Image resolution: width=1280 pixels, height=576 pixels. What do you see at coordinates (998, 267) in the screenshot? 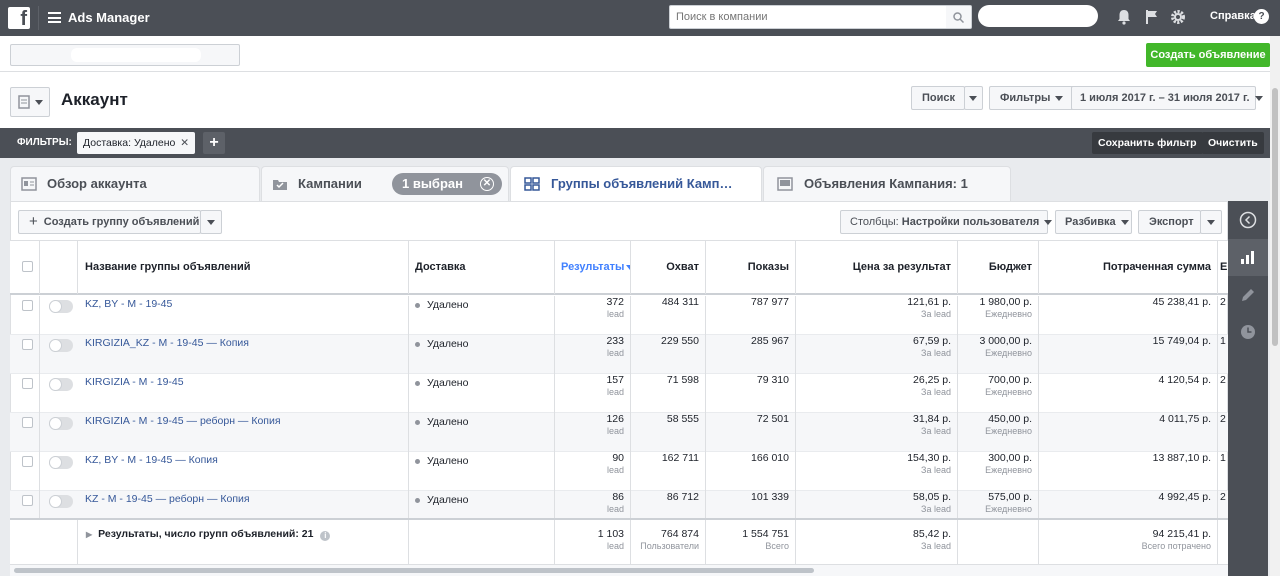
I see `column-header-budget: Бюджет` at bounding box center [998, 267].